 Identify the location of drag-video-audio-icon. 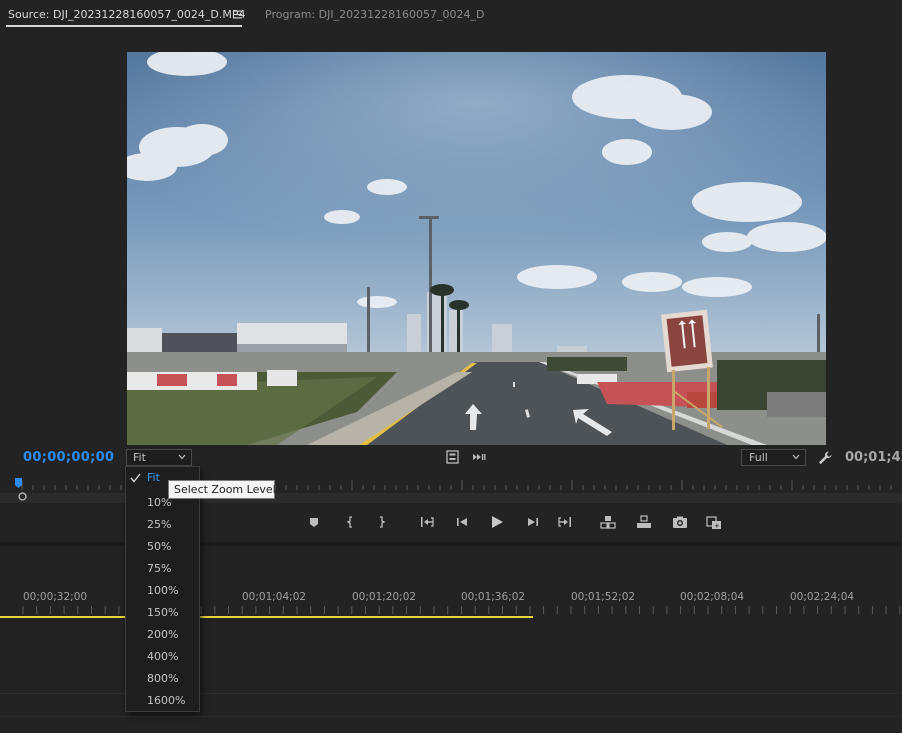
(479, 457).